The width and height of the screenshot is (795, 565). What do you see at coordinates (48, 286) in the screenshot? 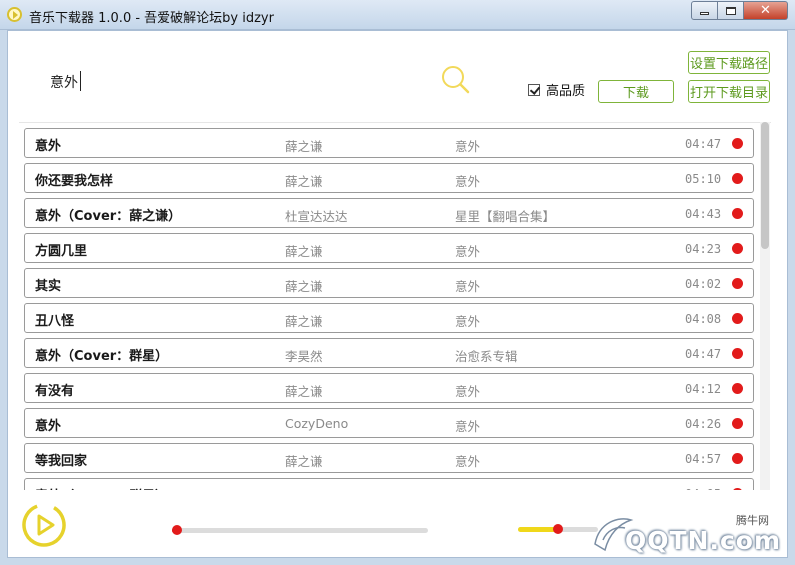
I see `song-title: 其实` at bounding box center [48, 286].